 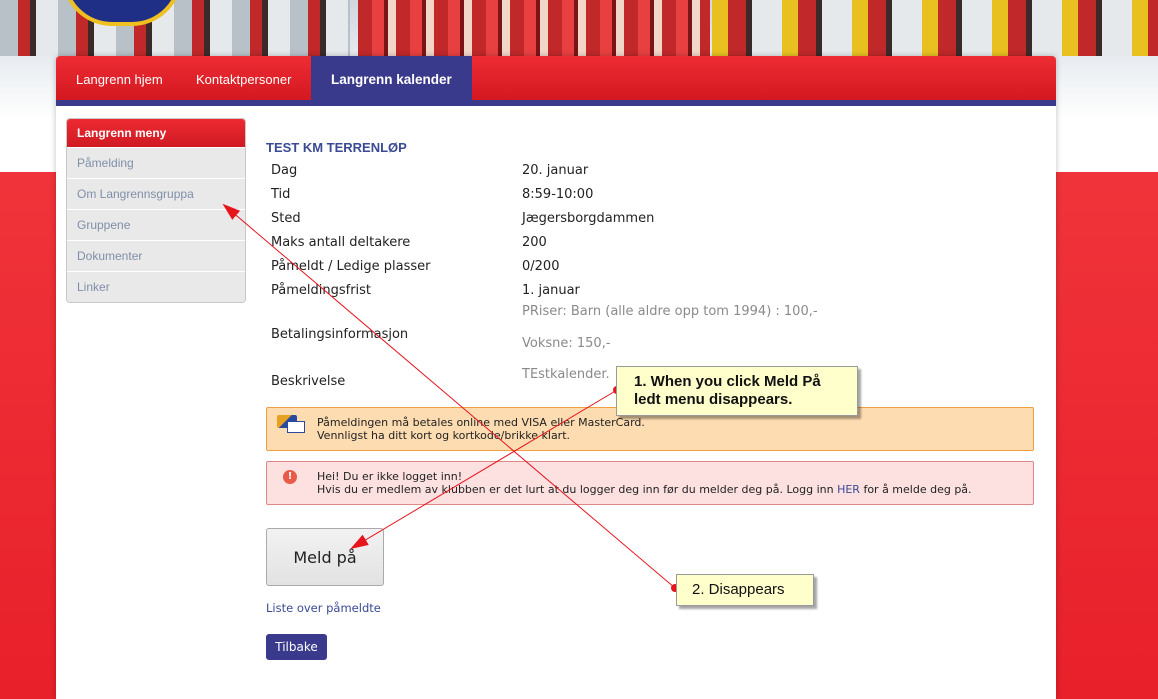 I want to click on annotation-callout-2: 2. Disappears, so click(x=745, y=590).